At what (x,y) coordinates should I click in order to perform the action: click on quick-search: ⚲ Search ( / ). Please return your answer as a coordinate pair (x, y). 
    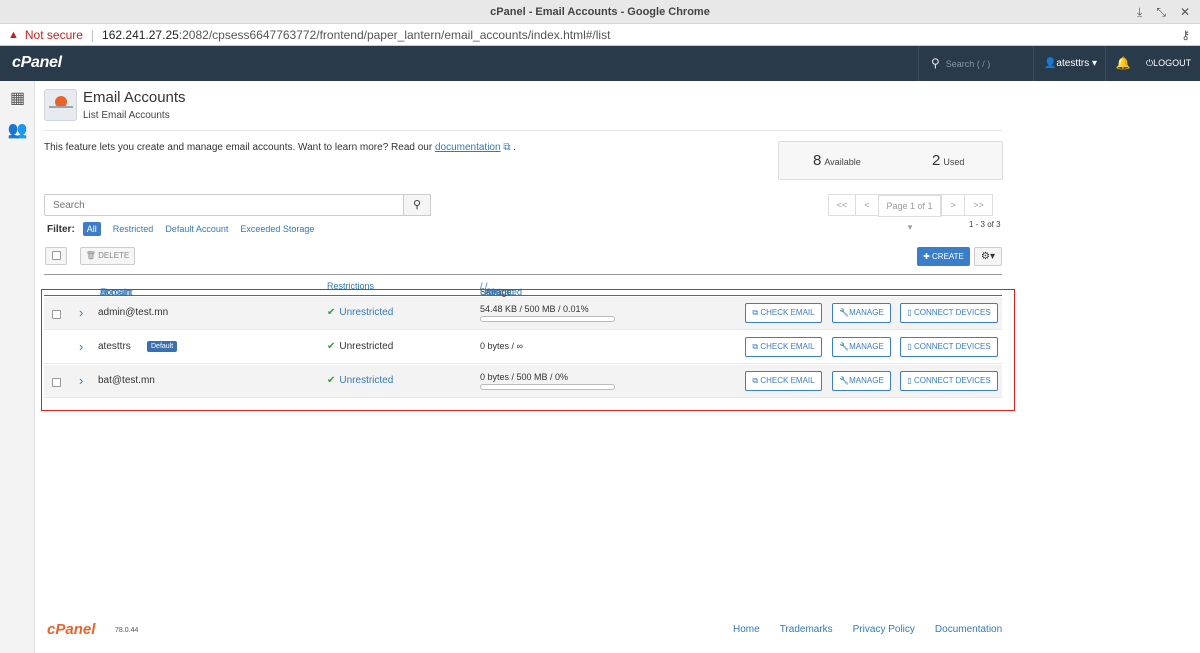
    Looking at the image, I should click on (976, 63).